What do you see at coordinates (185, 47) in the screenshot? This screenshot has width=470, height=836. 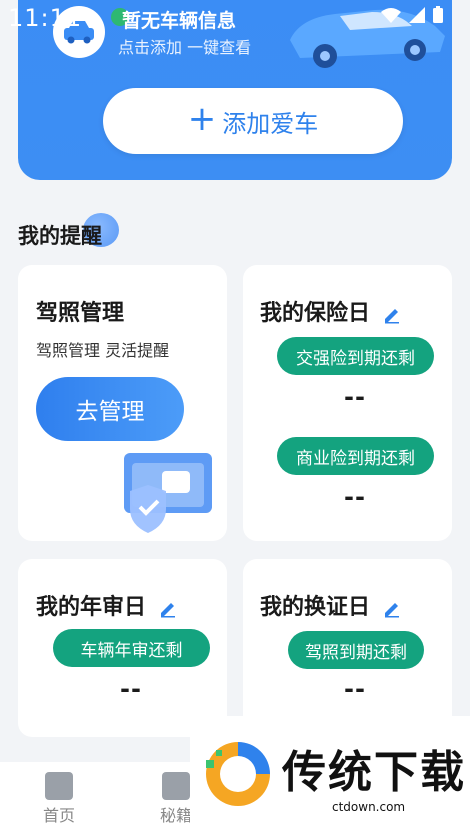 I see `vehicle-subtitle: 点击添加 一键查看` at bounding box center [185, 47].